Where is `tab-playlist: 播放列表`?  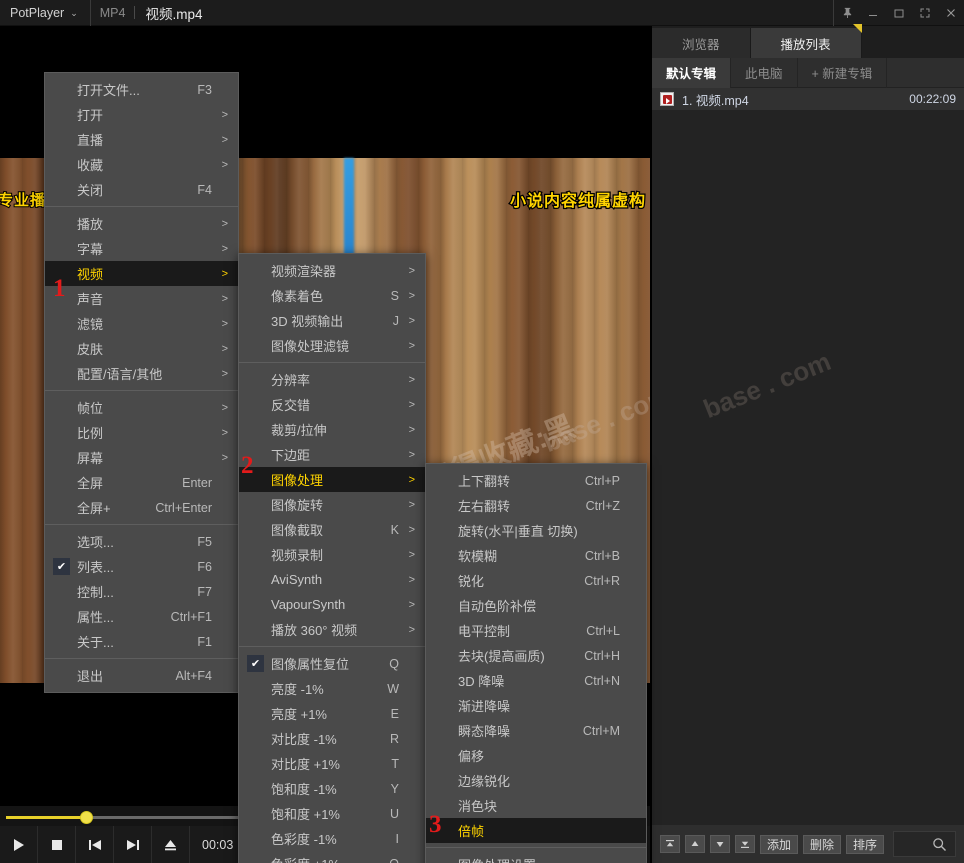 tab-playlist: 播放列表 is located at coordinates (806, 41).